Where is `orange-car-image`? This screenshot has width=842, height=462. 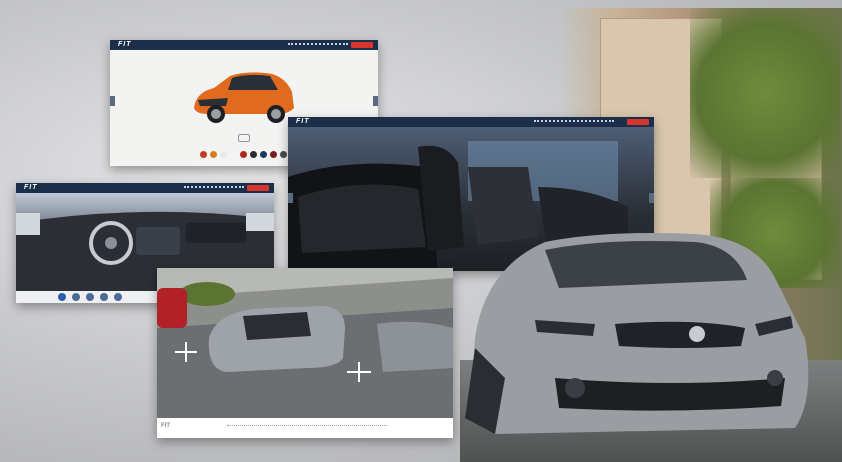 orange-car-image is located at coordinates (244, 97).